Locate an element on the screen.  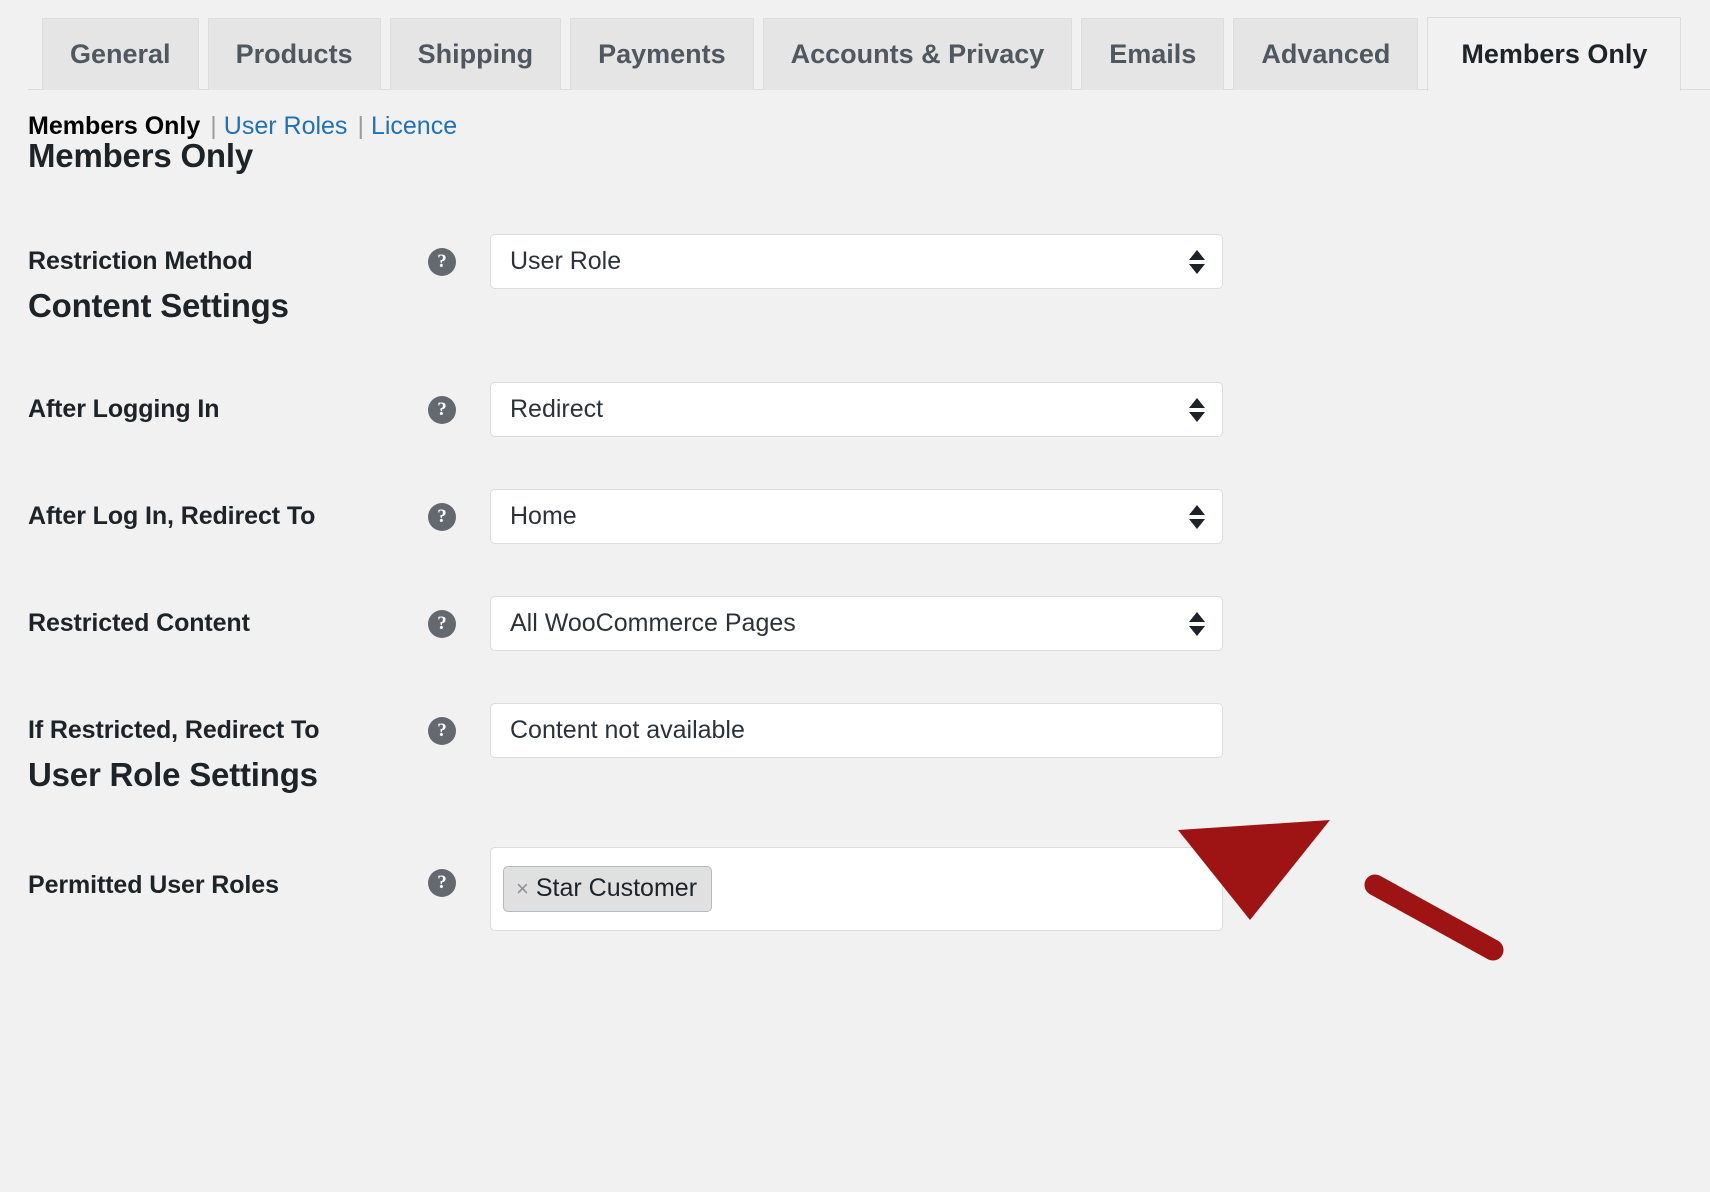
label-restricted-content: Restricted Content is located at coordinates (139, 623).